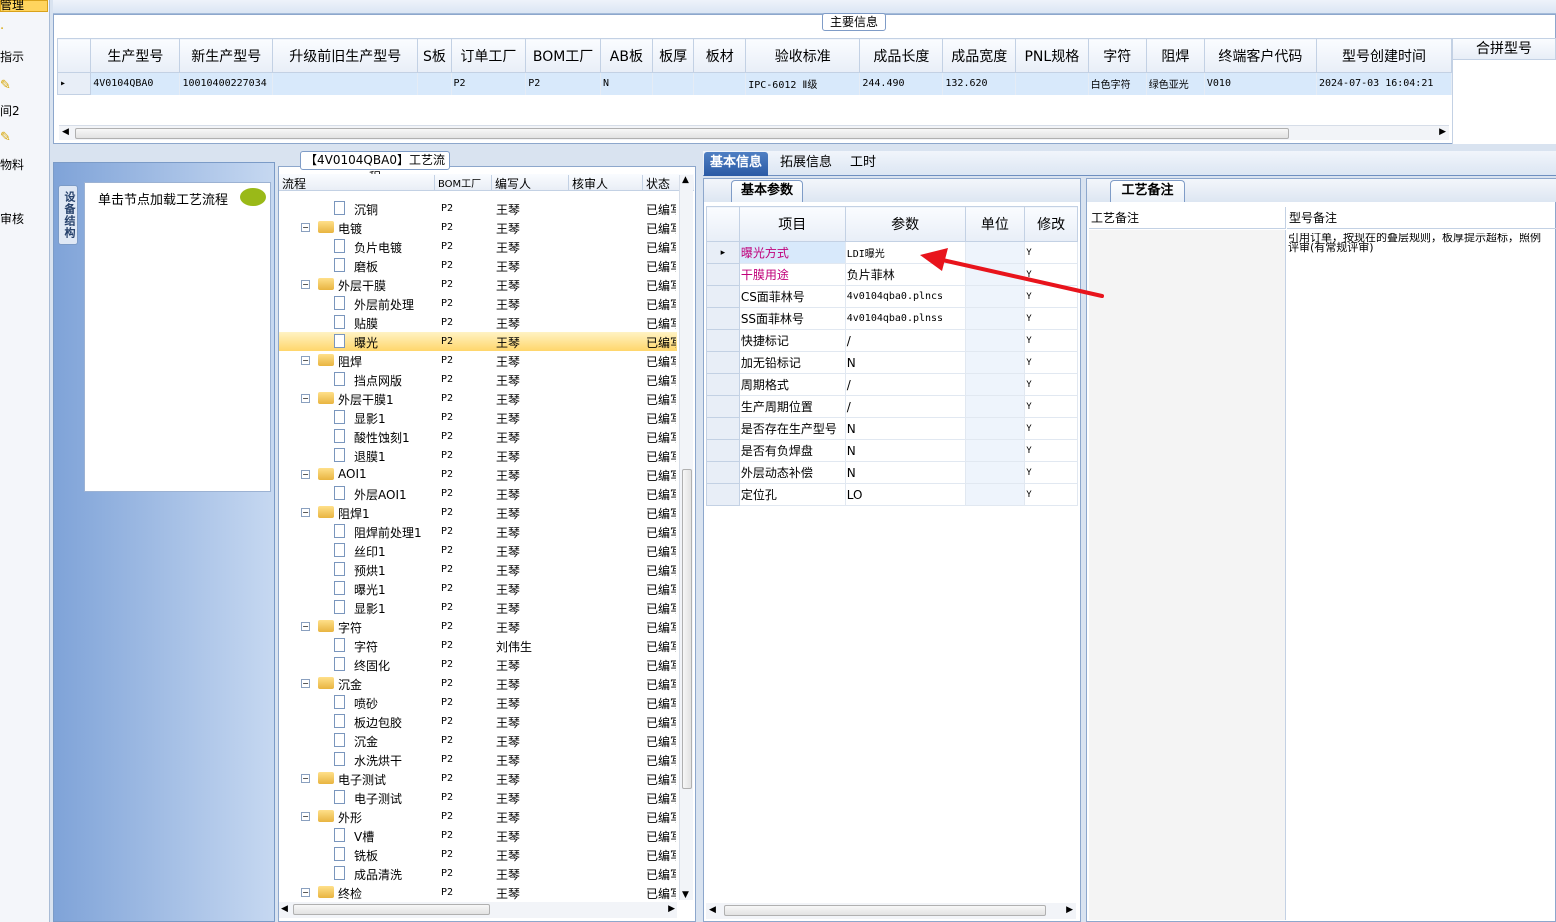  What do you see at coordinates (1187, 575) in the screenshot?
I see `process-note-field` at bounding box center [1187, 575].